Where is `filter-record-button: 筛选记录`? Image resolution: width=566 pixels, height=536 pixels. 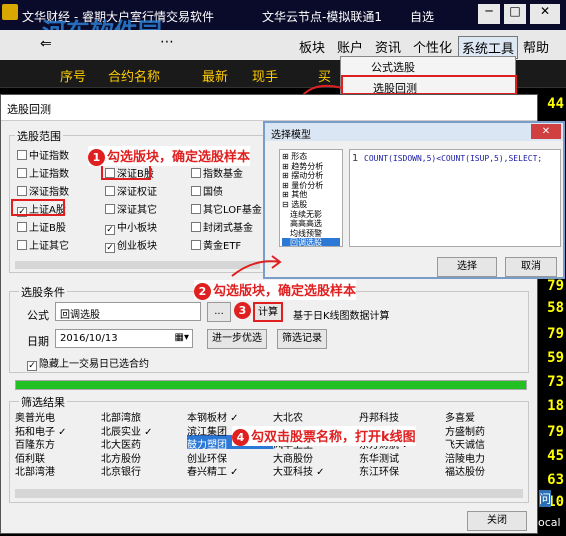 filter-record-button: 筛选记录 is located at coordinates (302, 339).